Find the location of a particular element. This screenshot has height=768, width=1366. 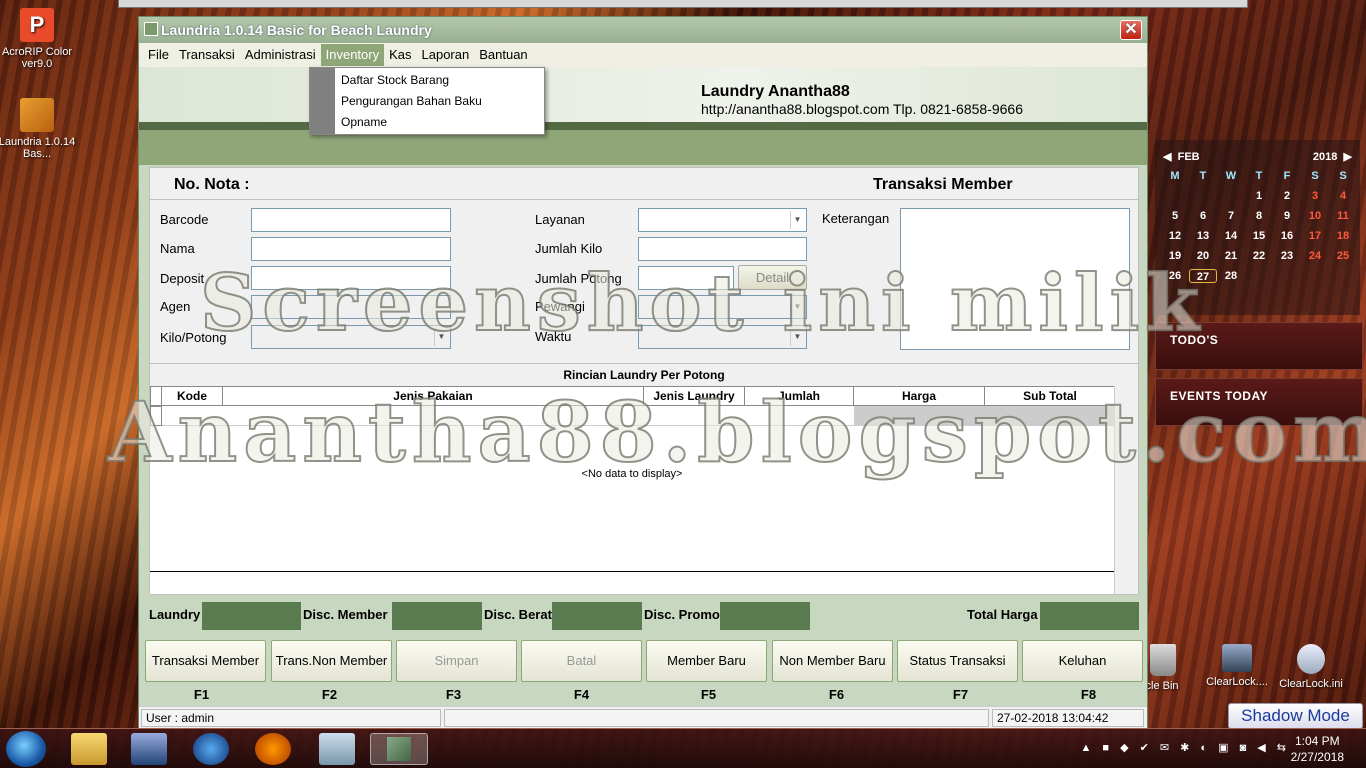

detail-button: Detail is located at coordinates (772, 277).